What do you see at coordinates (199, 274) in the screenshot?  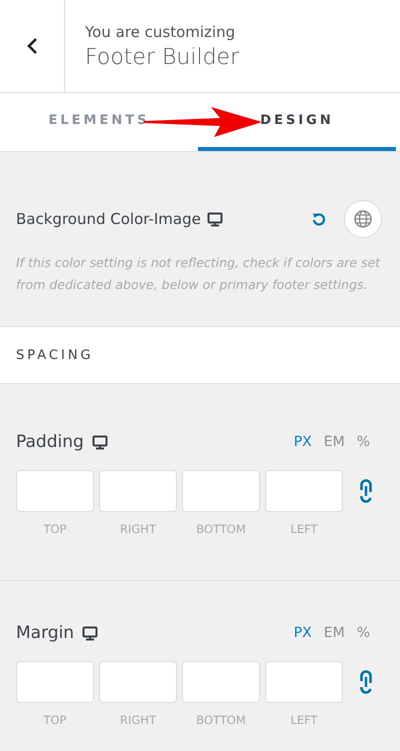 I see `help-text: If this color setting is not reflecting, check if colors are set from dedicated above, below or primary footer settings.` at bounding box center [199, 274].